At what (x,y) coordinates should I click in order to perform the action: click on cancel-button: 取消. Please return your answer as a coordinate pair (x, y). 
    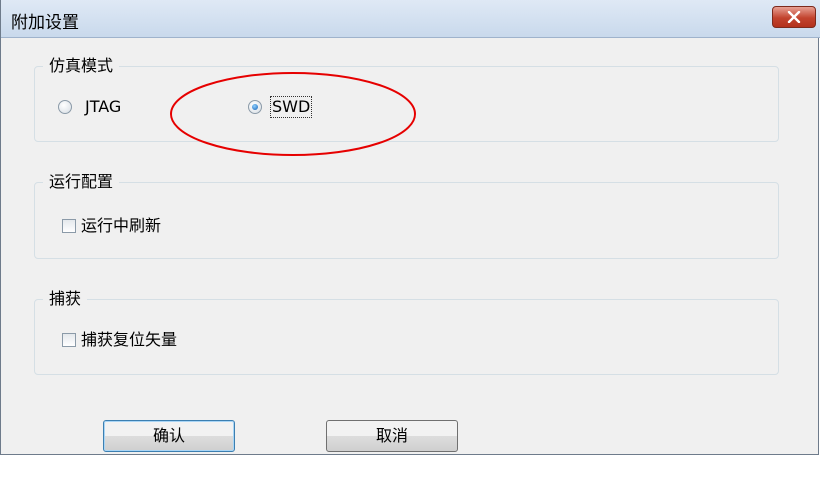
    Looking at the image, I should click on (392, 436).